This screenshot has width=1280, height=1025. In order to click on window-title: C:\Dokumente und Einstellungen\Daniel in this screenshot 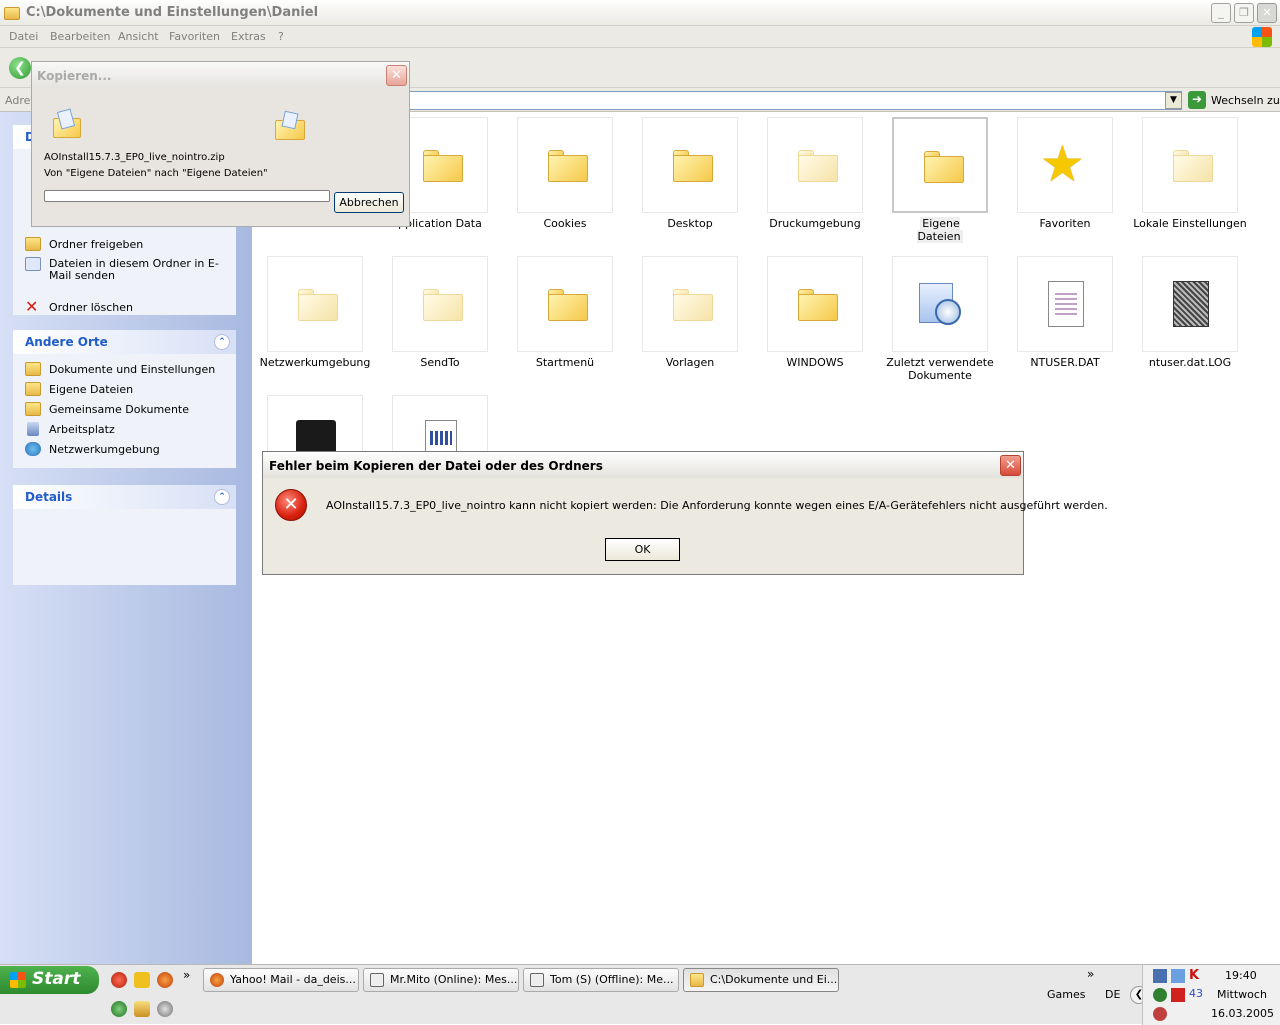, I will do `click(172, 12)`.